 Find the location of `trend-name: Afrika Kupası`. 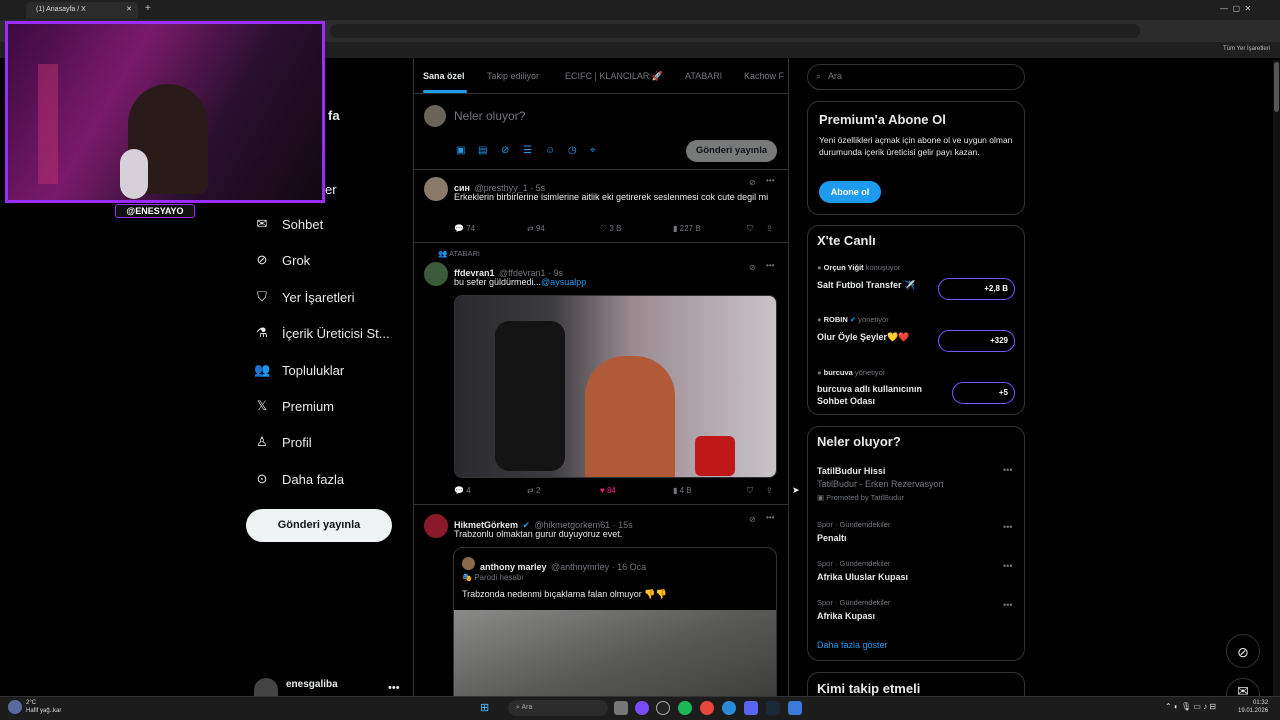

trend-name: Afrika Kupası is located at coordinates (846, 616).